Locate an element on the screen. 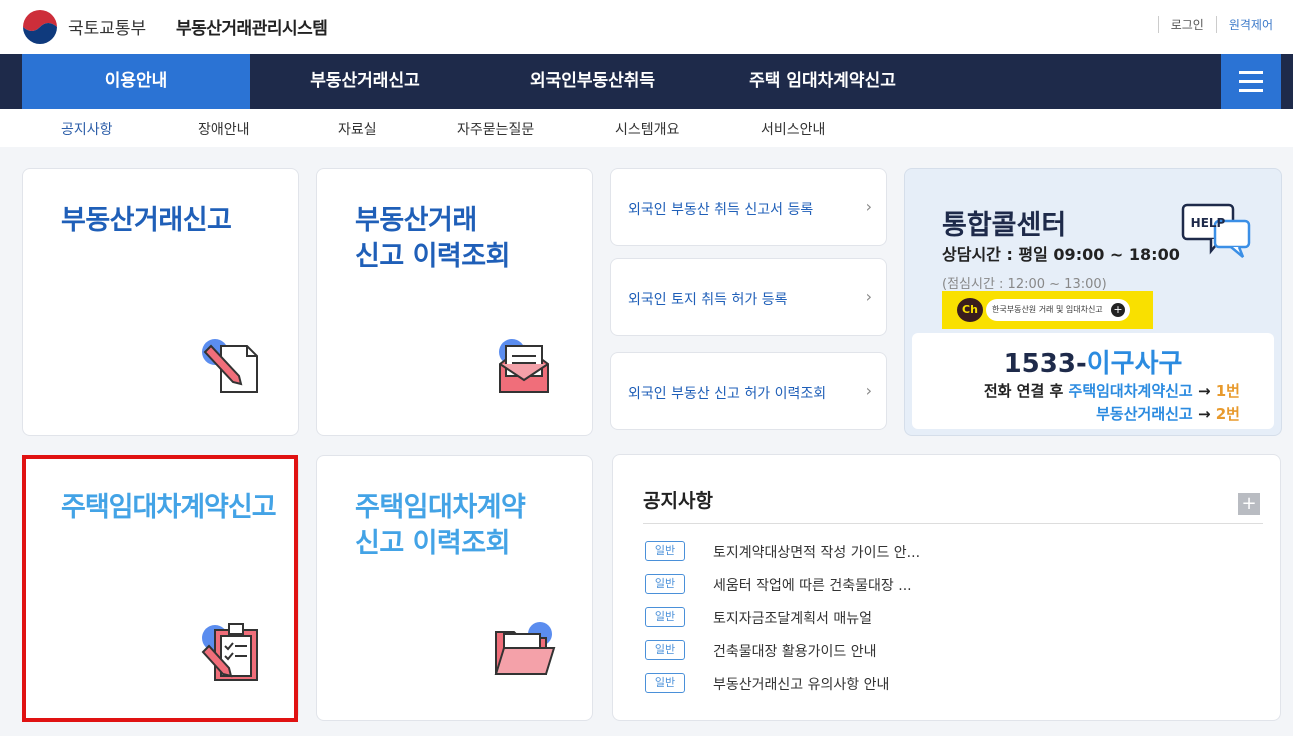 Image resolution: width=1293 pixels, height=736 pixels. plus-icon: + is located at coordinates (1118, 310).